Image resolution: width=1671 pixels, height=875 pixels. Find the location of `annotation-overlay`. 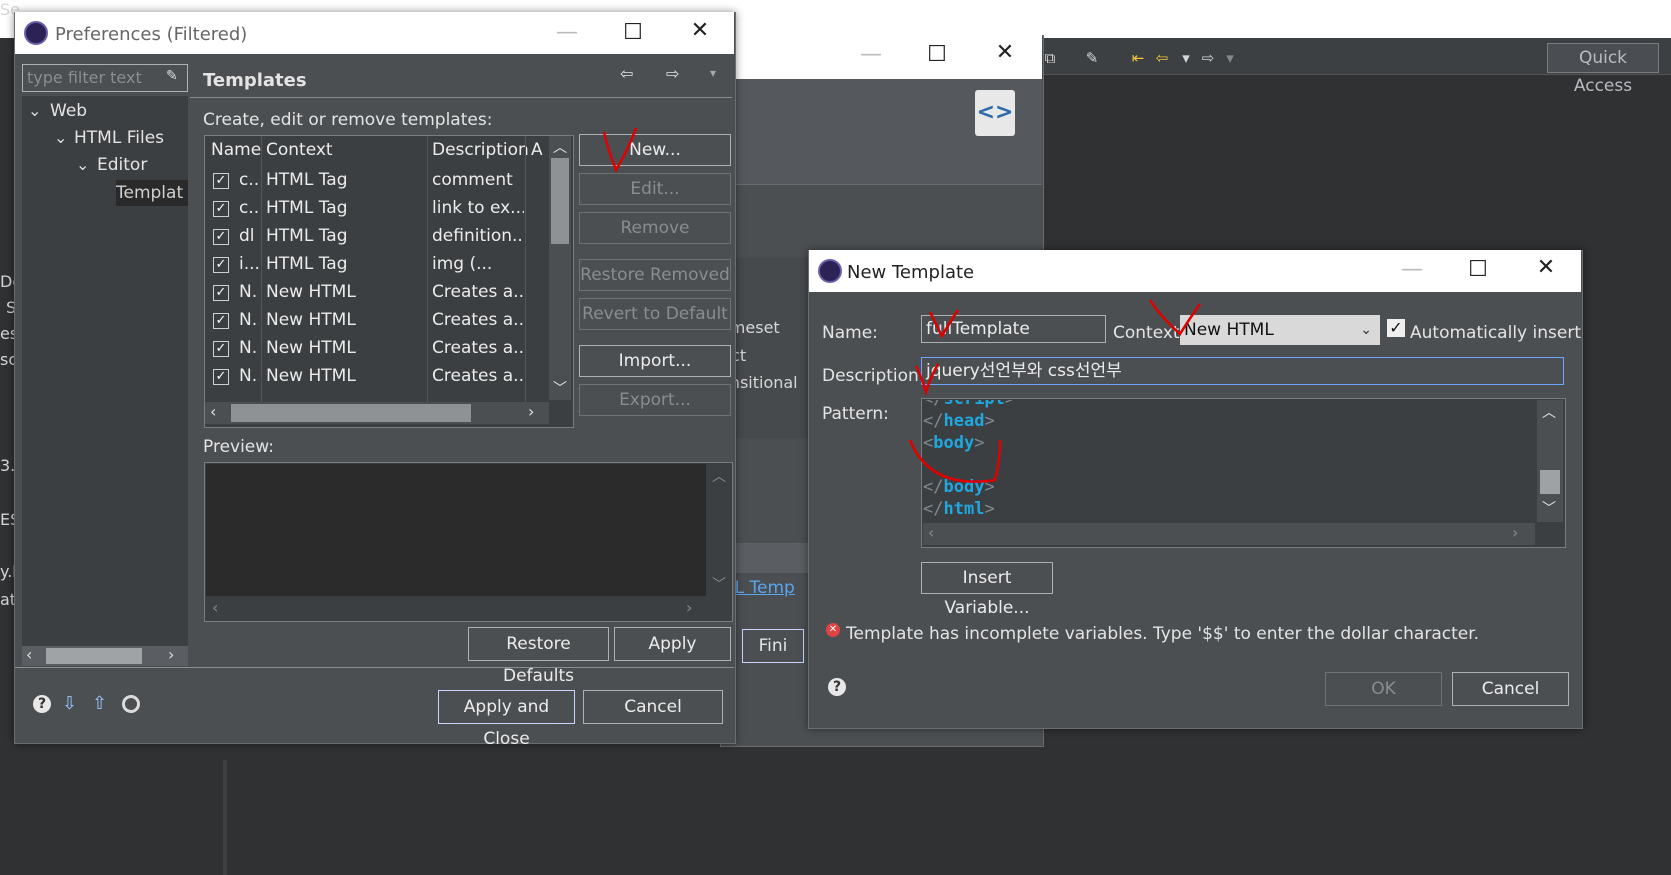

annotation-overlay is located at coordinates (902, 305).